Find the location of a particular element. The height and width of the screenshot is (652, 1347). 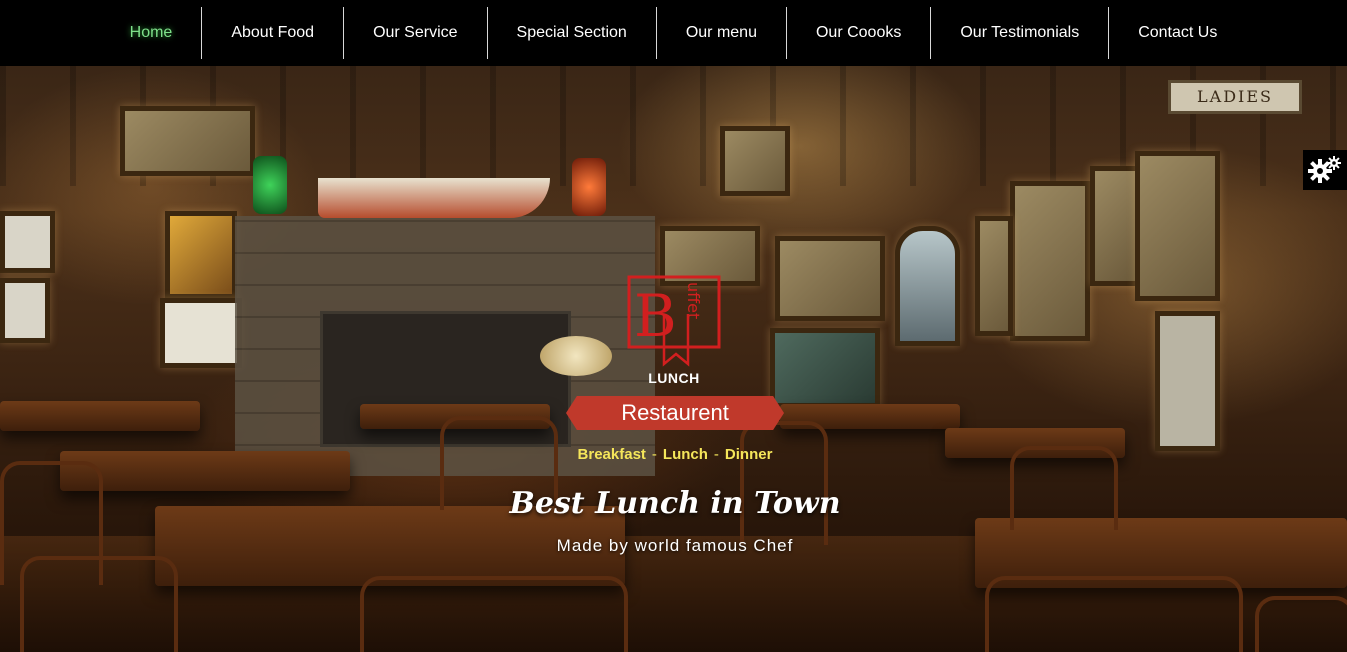

nav-item-home: Home is located at coordinates (152, 33).